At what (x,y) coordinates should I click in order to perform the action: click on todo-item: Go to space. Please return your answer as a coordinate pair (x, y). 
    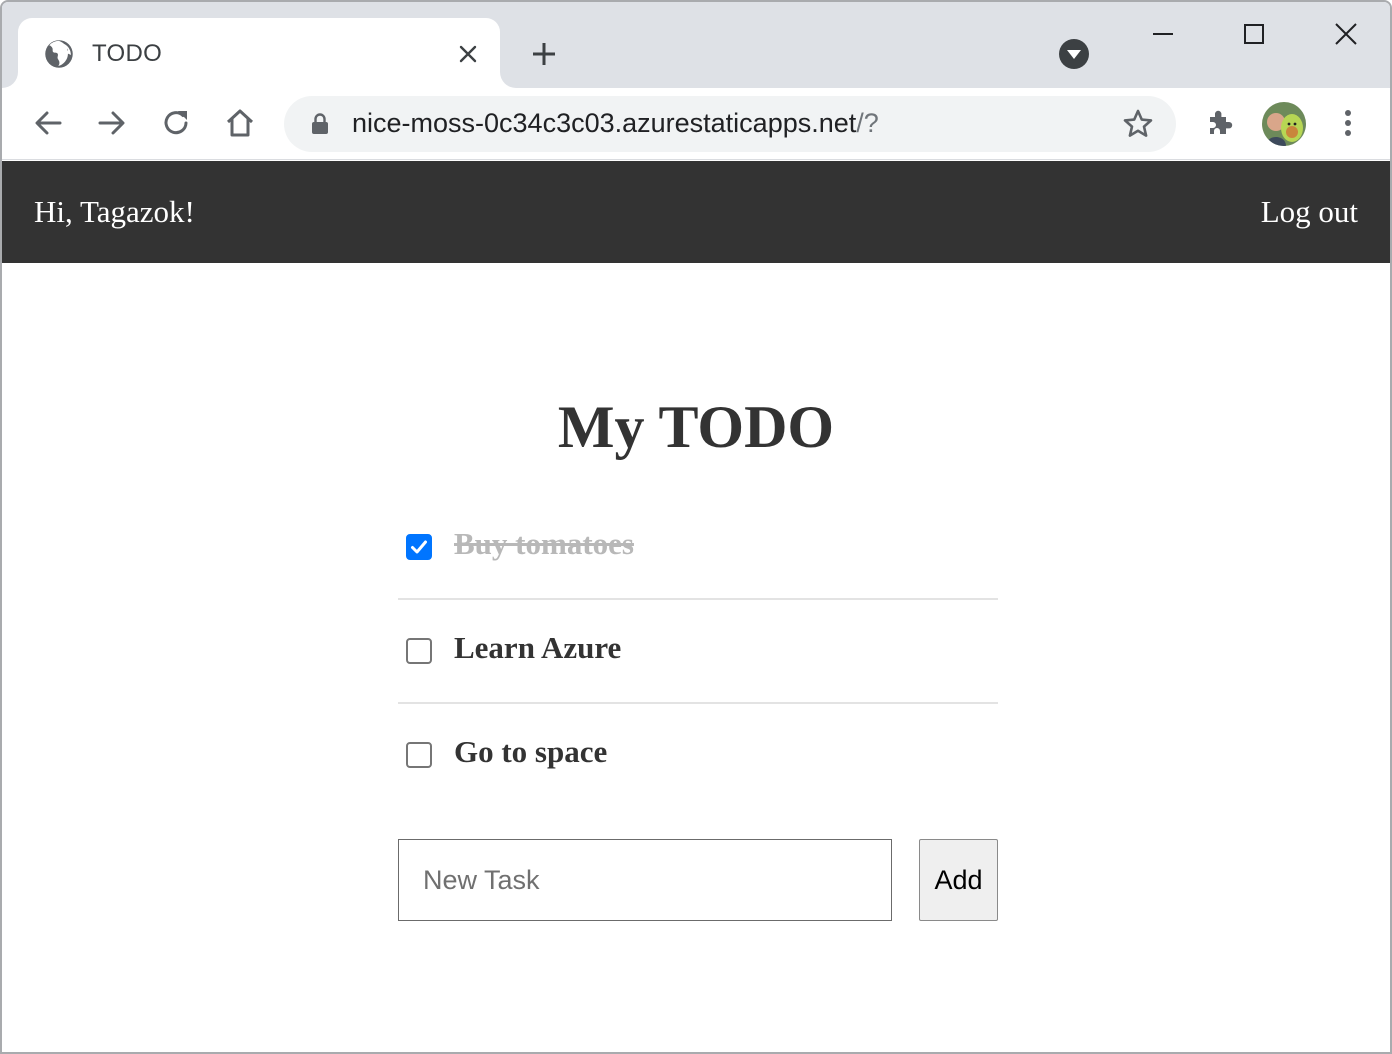
    Looking at the image, I should click on (698, 756).